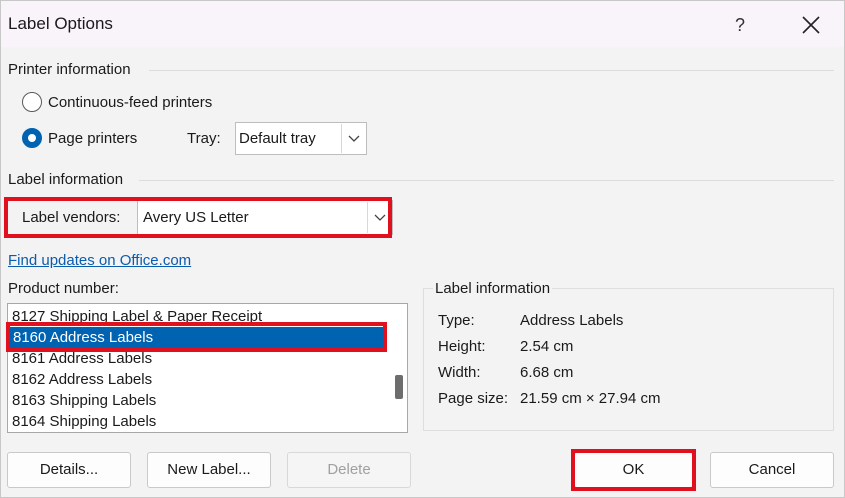  Describe the element at coordinates (398, 368) in the screenshot. I see `list-scrollbar` at that location.